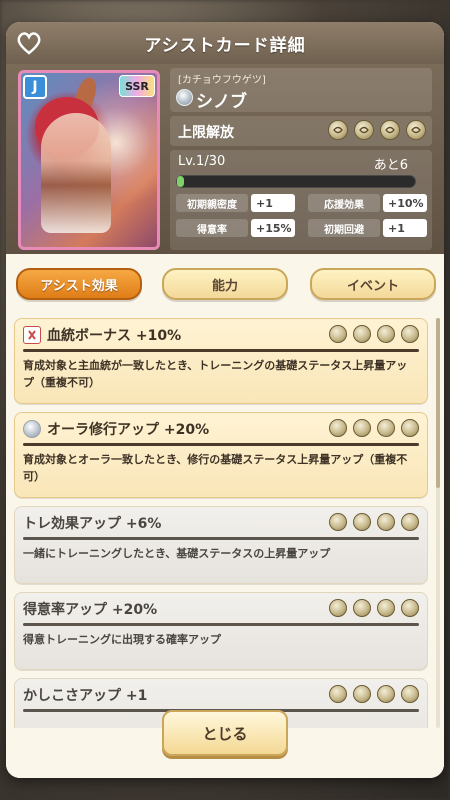  I want to click on card-name-row: [カチョウフウゲツ] シノブ, so click(301, 90).